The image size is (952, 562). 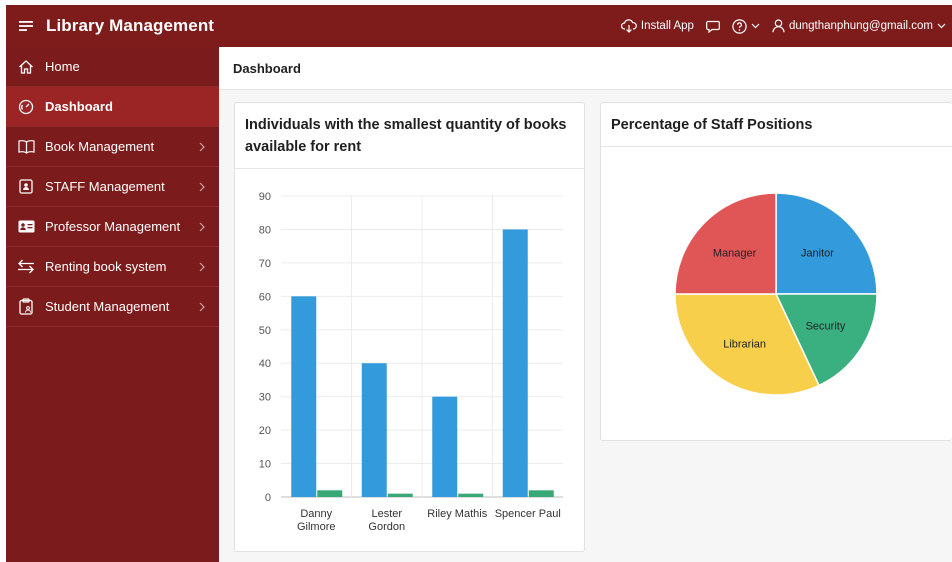 What do you see at coordinates (265, 297) in the screenshot?
I see `y-tick-label: 60` at bounding box center [265, 297].